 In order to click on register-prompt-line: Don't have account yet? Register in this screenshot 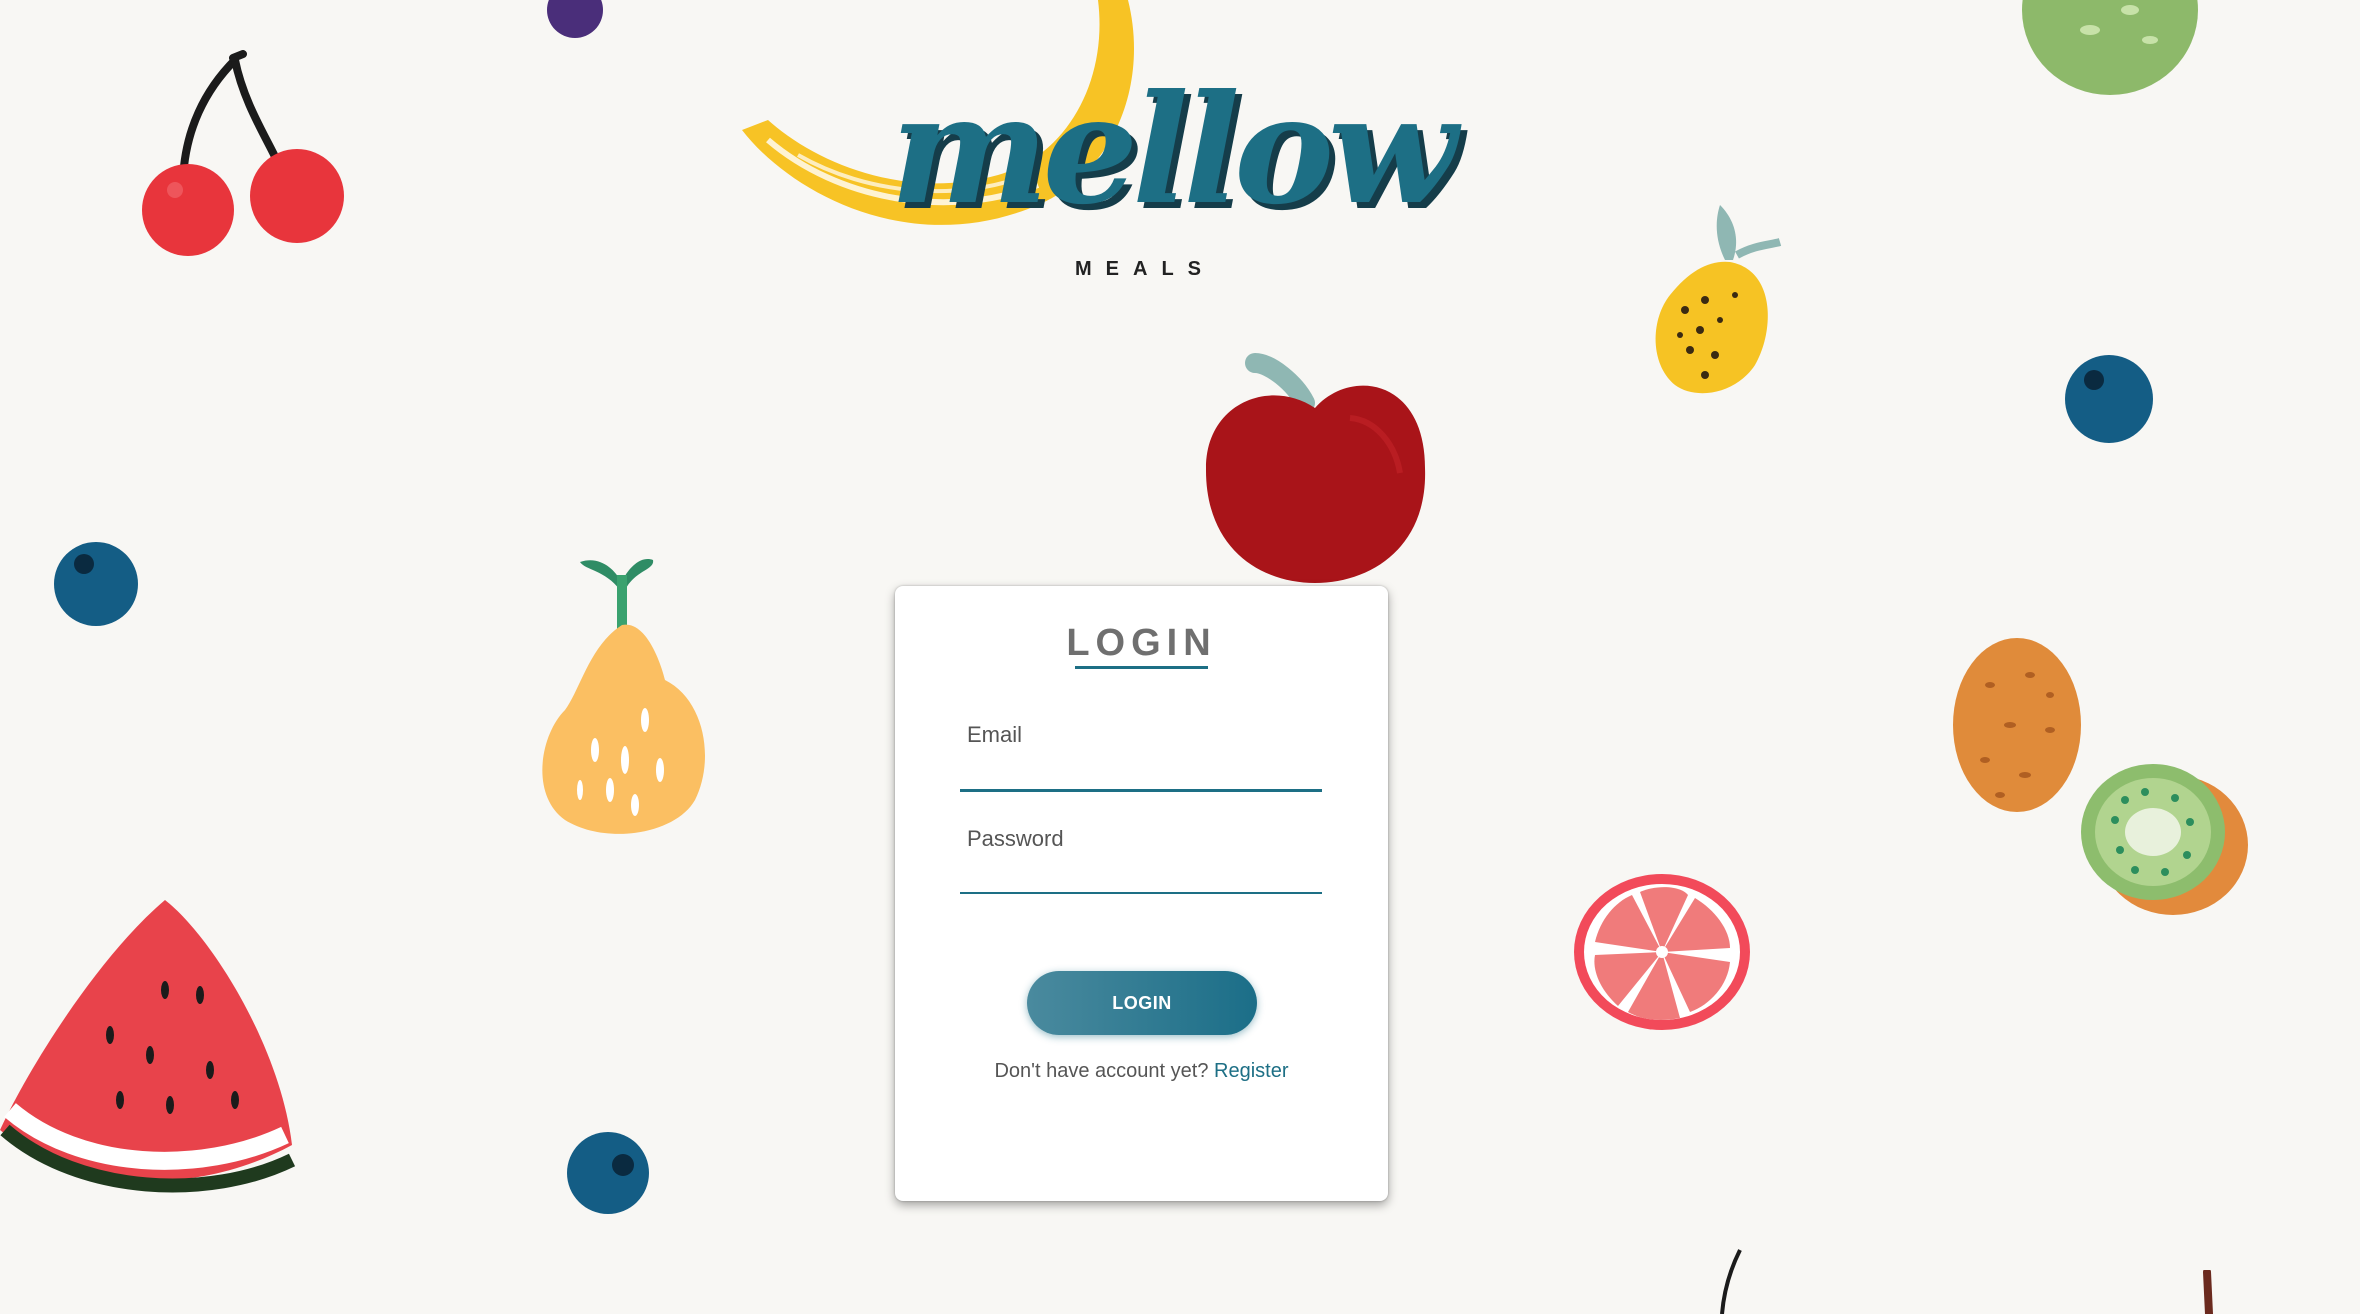, I will do `click(1141, 1071)`.